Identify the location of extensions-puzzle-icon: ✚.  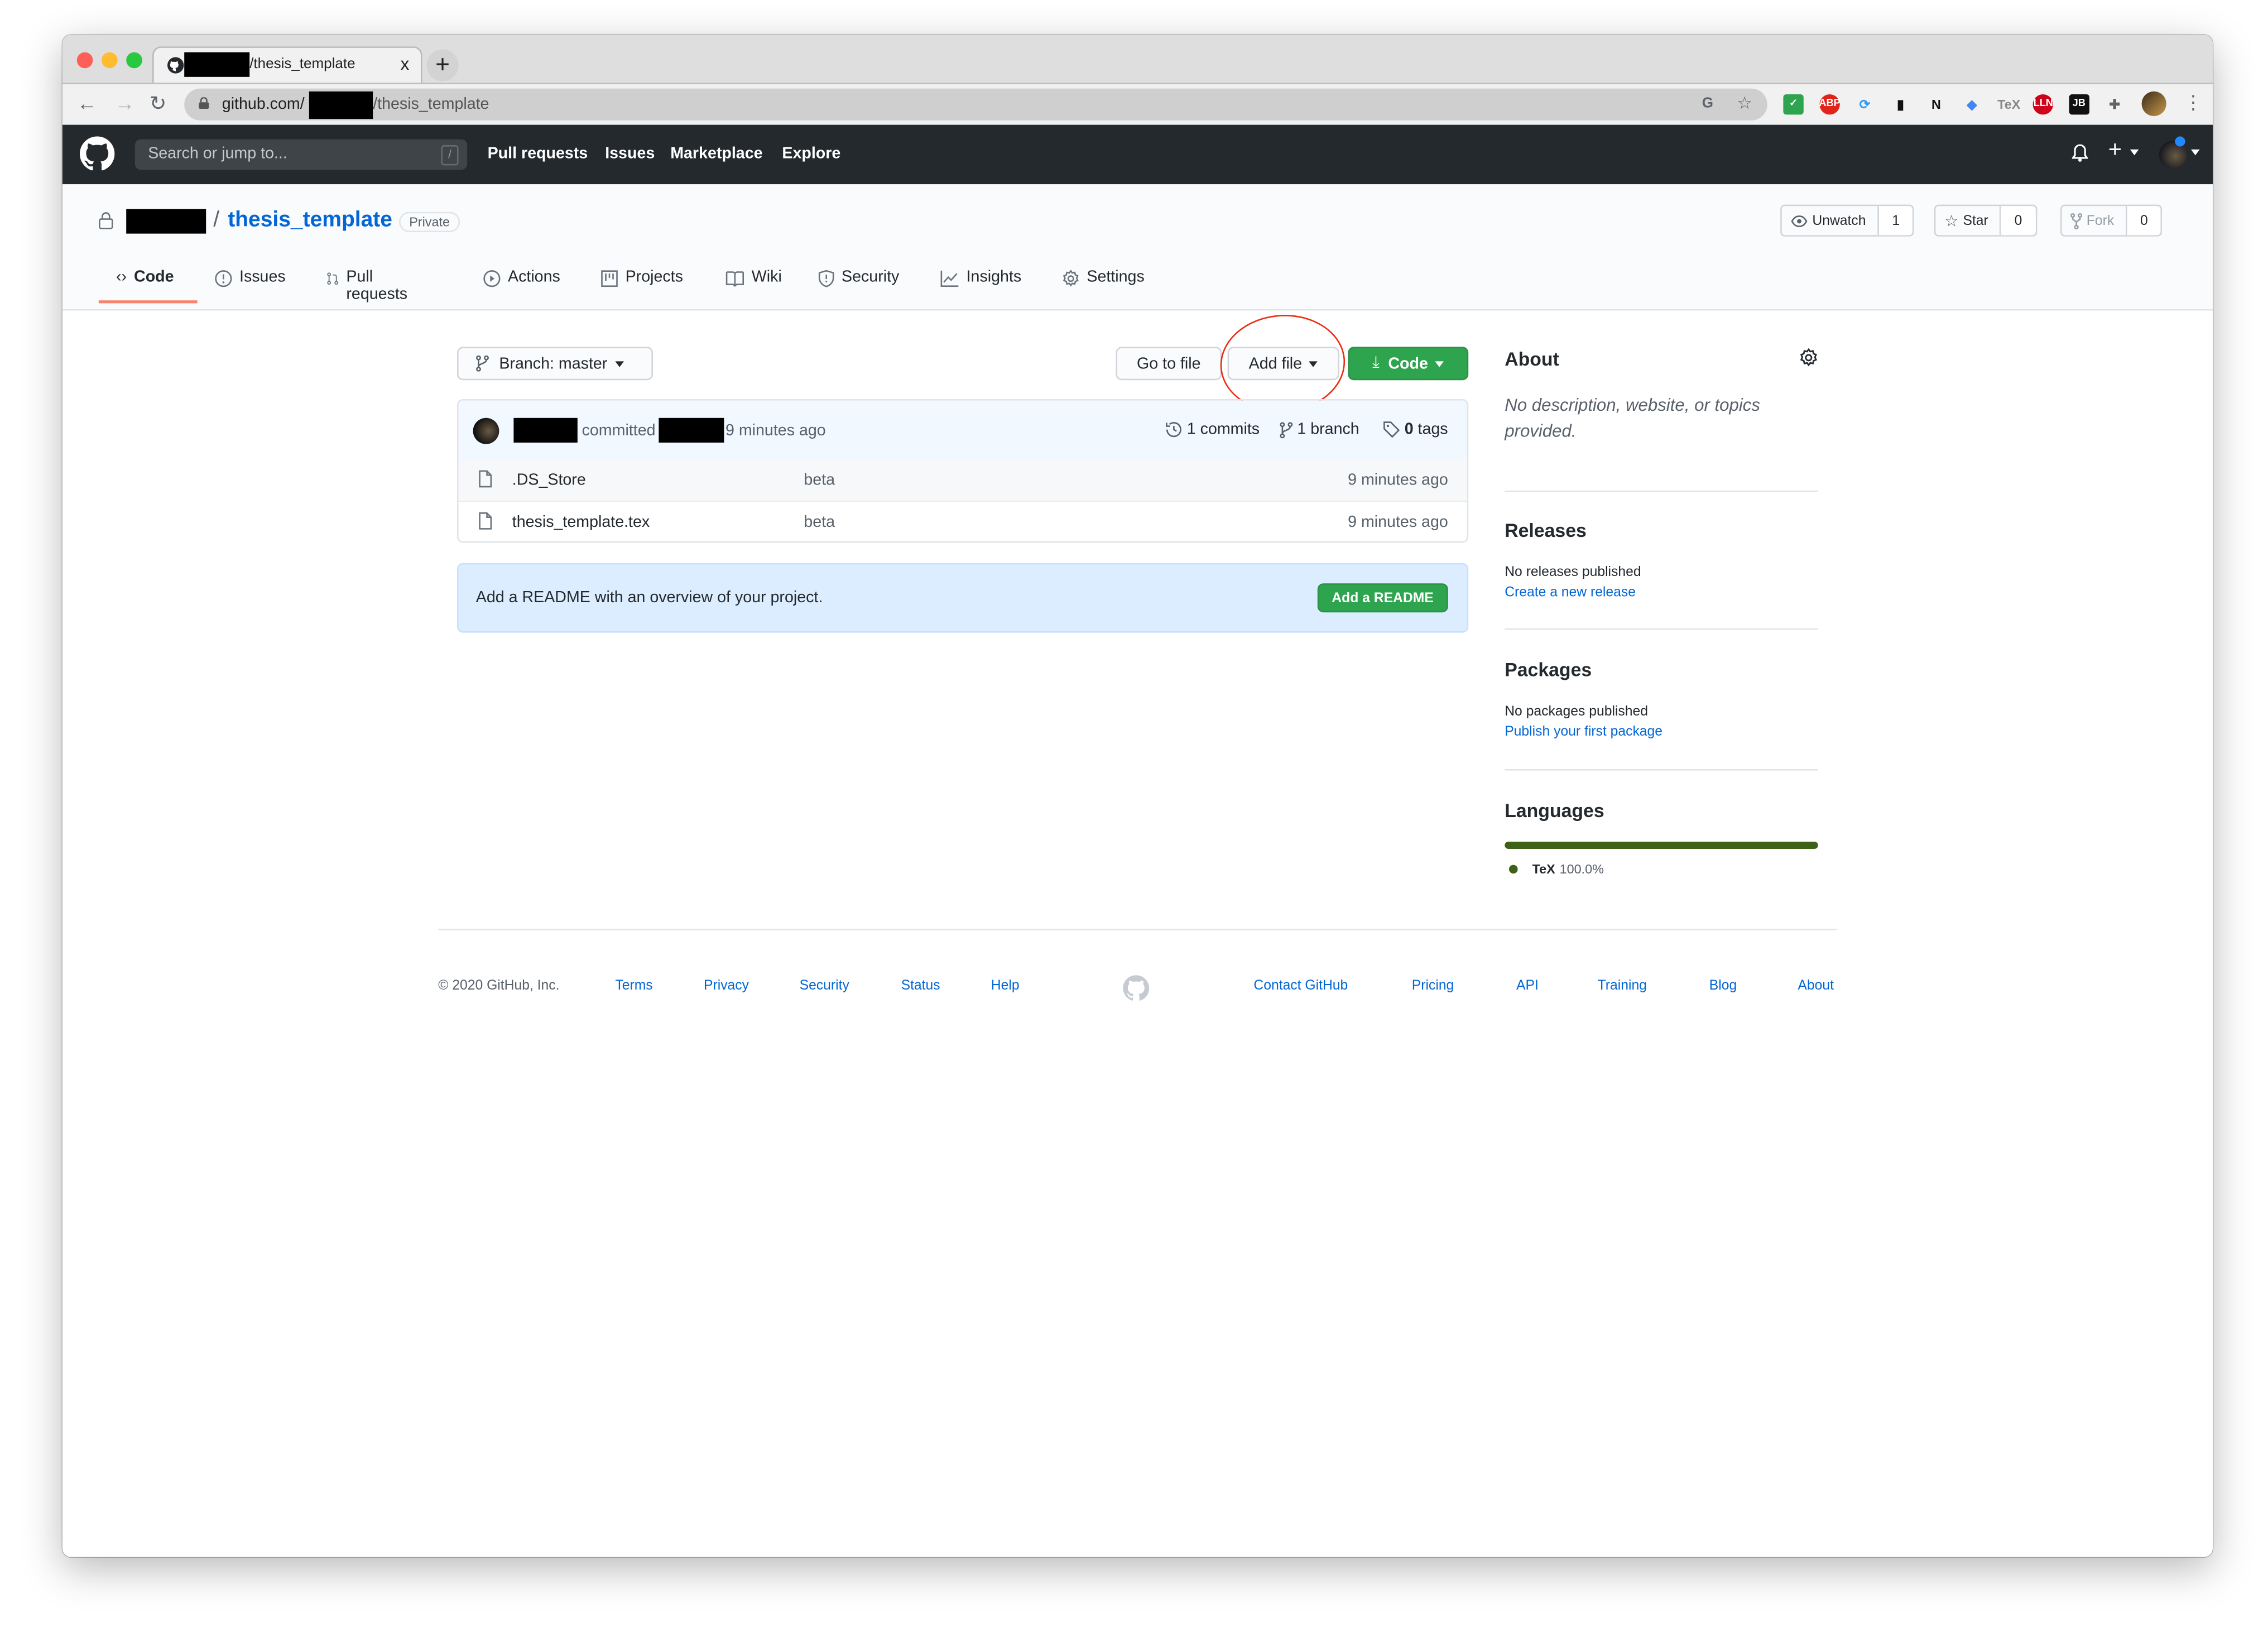
(2114, 104).